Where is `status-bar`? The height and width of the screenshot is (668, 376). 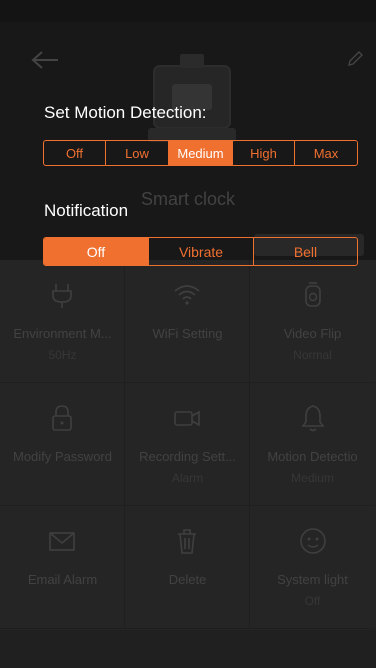 status-bar is located at coordinates (188, 11).